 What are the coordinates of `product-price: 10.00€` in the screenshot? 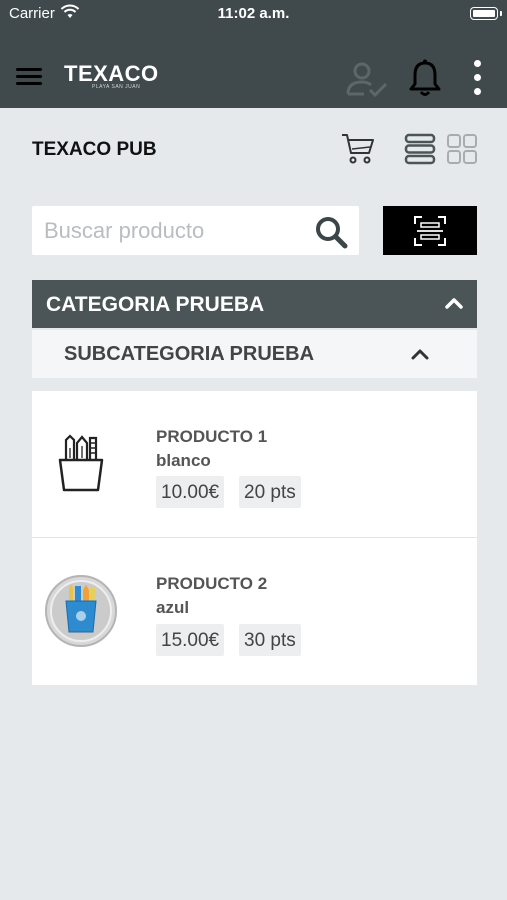 It's located at (190, 492).